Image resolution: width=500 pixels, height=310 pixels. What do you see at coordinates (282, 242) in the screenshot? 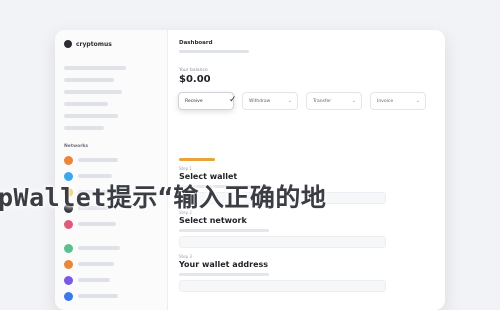
I see `network-select` at bounding box center [282, 242].